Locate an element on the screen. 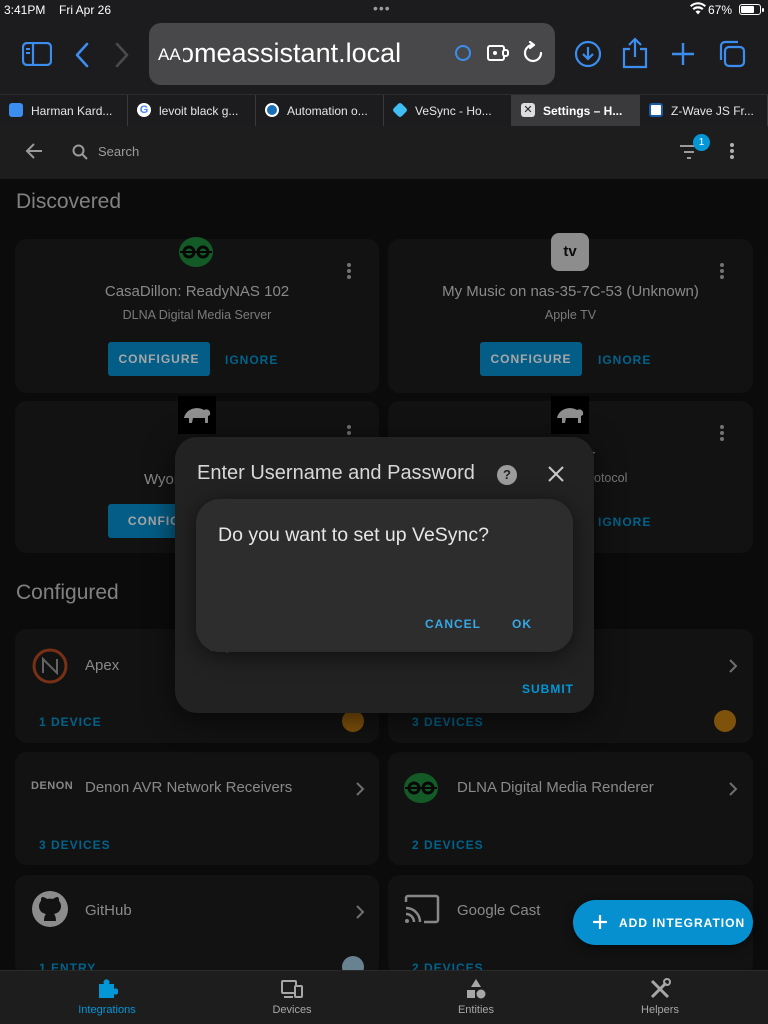  dialog-title: Enter Username and Password is located at coordinates (336, 473).